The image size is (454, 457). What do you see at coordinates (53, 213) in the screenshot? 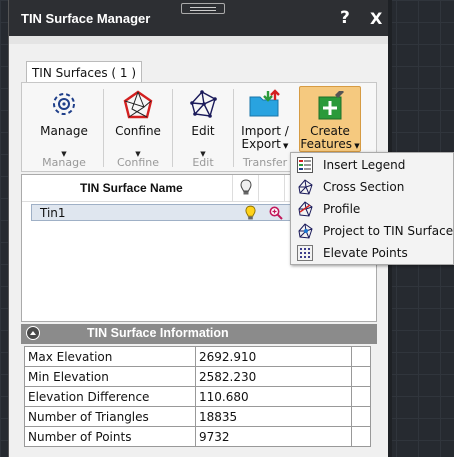
I see `surface-name-cell: Tin1` at bounding box center [53, 213].